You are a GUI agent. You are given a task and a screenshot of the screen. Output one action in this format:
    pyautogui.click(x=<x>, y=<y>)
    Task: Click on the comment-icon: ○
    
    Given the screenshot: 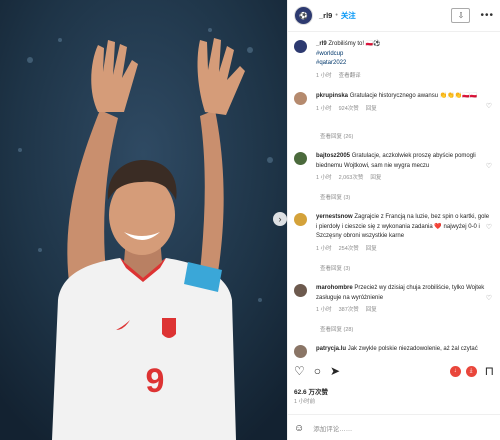 What is the action you would take?
    pyautogui.click(x=317, y=371)
    